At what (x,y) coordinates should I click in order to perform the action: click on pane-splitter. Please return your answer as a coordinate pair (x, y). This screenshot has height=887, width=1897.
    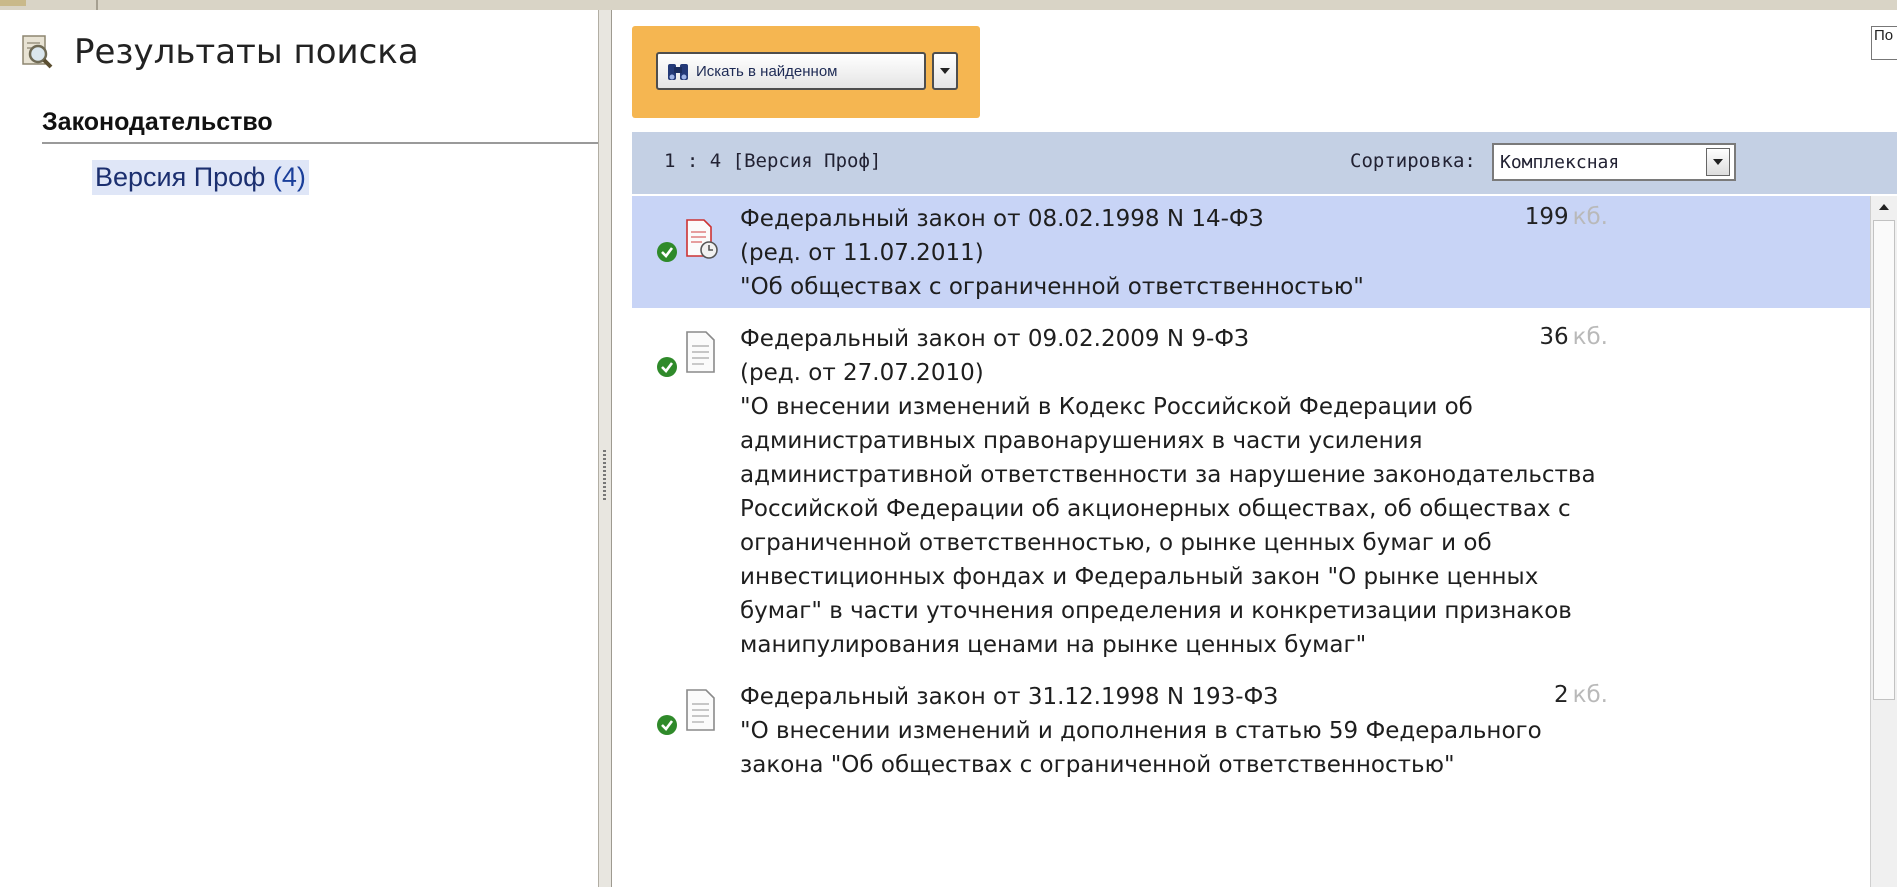
    Looking at the image, I should click on (605, 448).